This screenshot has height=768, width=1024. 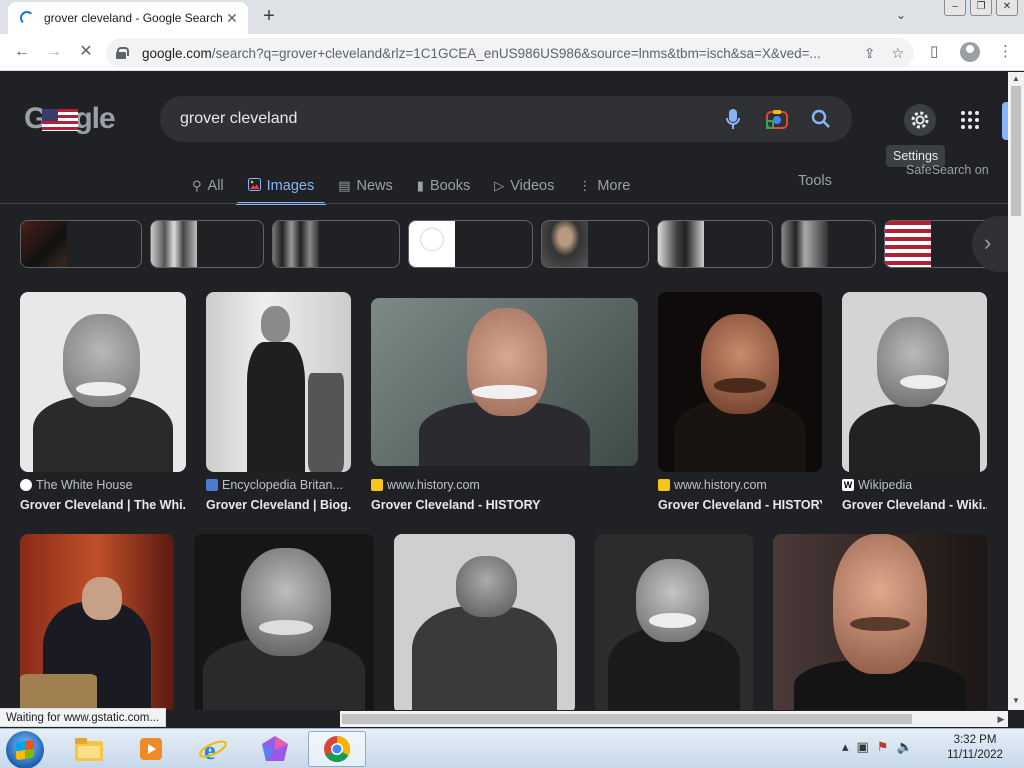 I want to click on tab-images: Images, so click(x=281, y=186).